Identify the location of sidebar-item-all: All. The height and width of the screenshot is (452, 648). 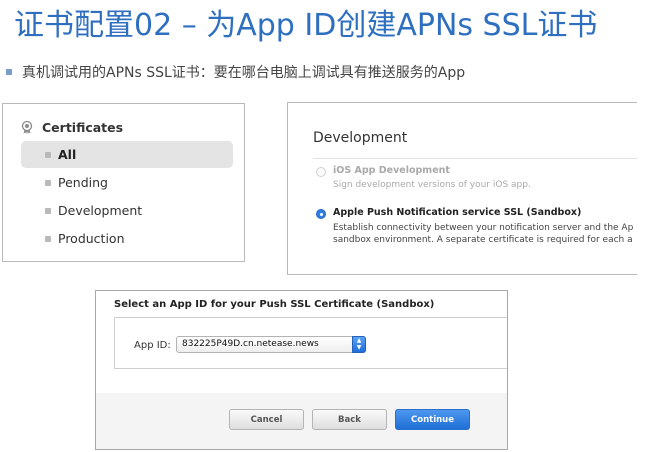
(127, 154).